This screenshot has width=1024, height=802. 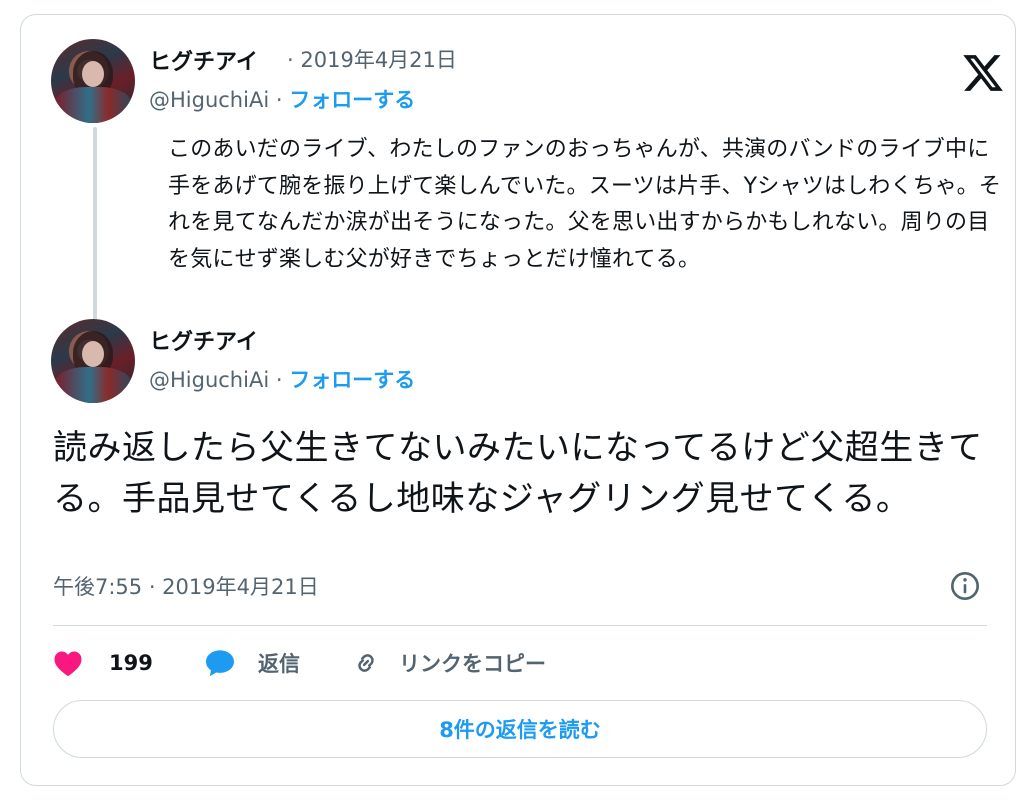 I want to click on info-icon, so click(x=965, y=586).